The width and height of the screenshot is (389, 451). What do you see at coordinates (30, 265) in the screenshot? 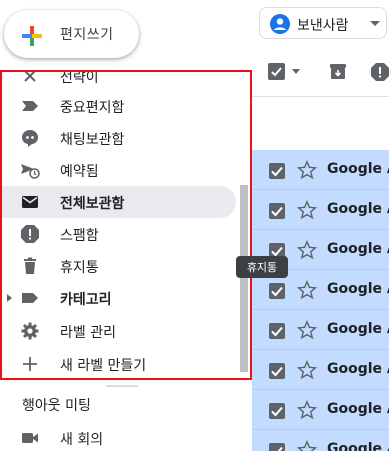
I see `trash-icon` at bounding box center [30, 265].